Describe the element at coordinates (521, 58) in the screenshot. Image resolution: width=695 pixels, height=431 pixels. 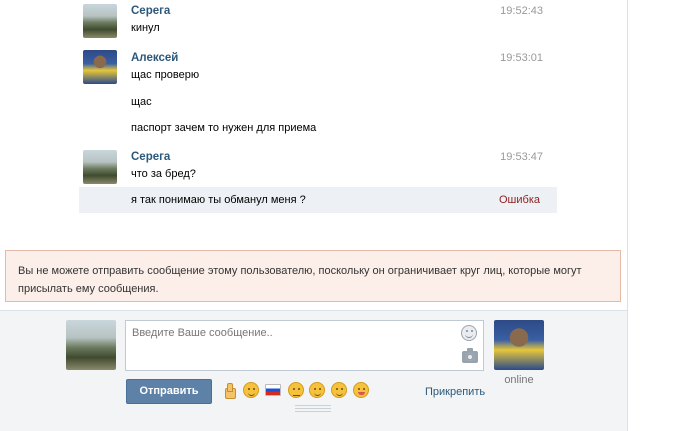
I see `message-time: 19:53:01` at that location.